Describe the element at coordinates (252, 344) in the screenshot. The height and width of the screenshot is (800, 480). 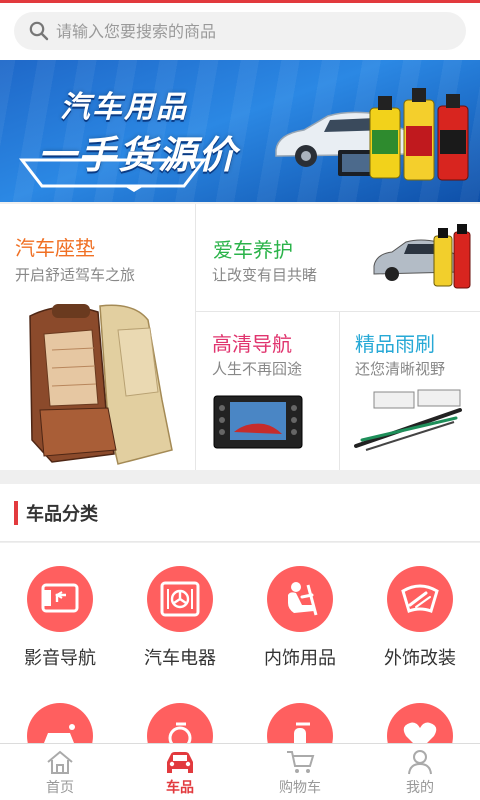
I see `promo-navi-title: 高清导航` at that location.